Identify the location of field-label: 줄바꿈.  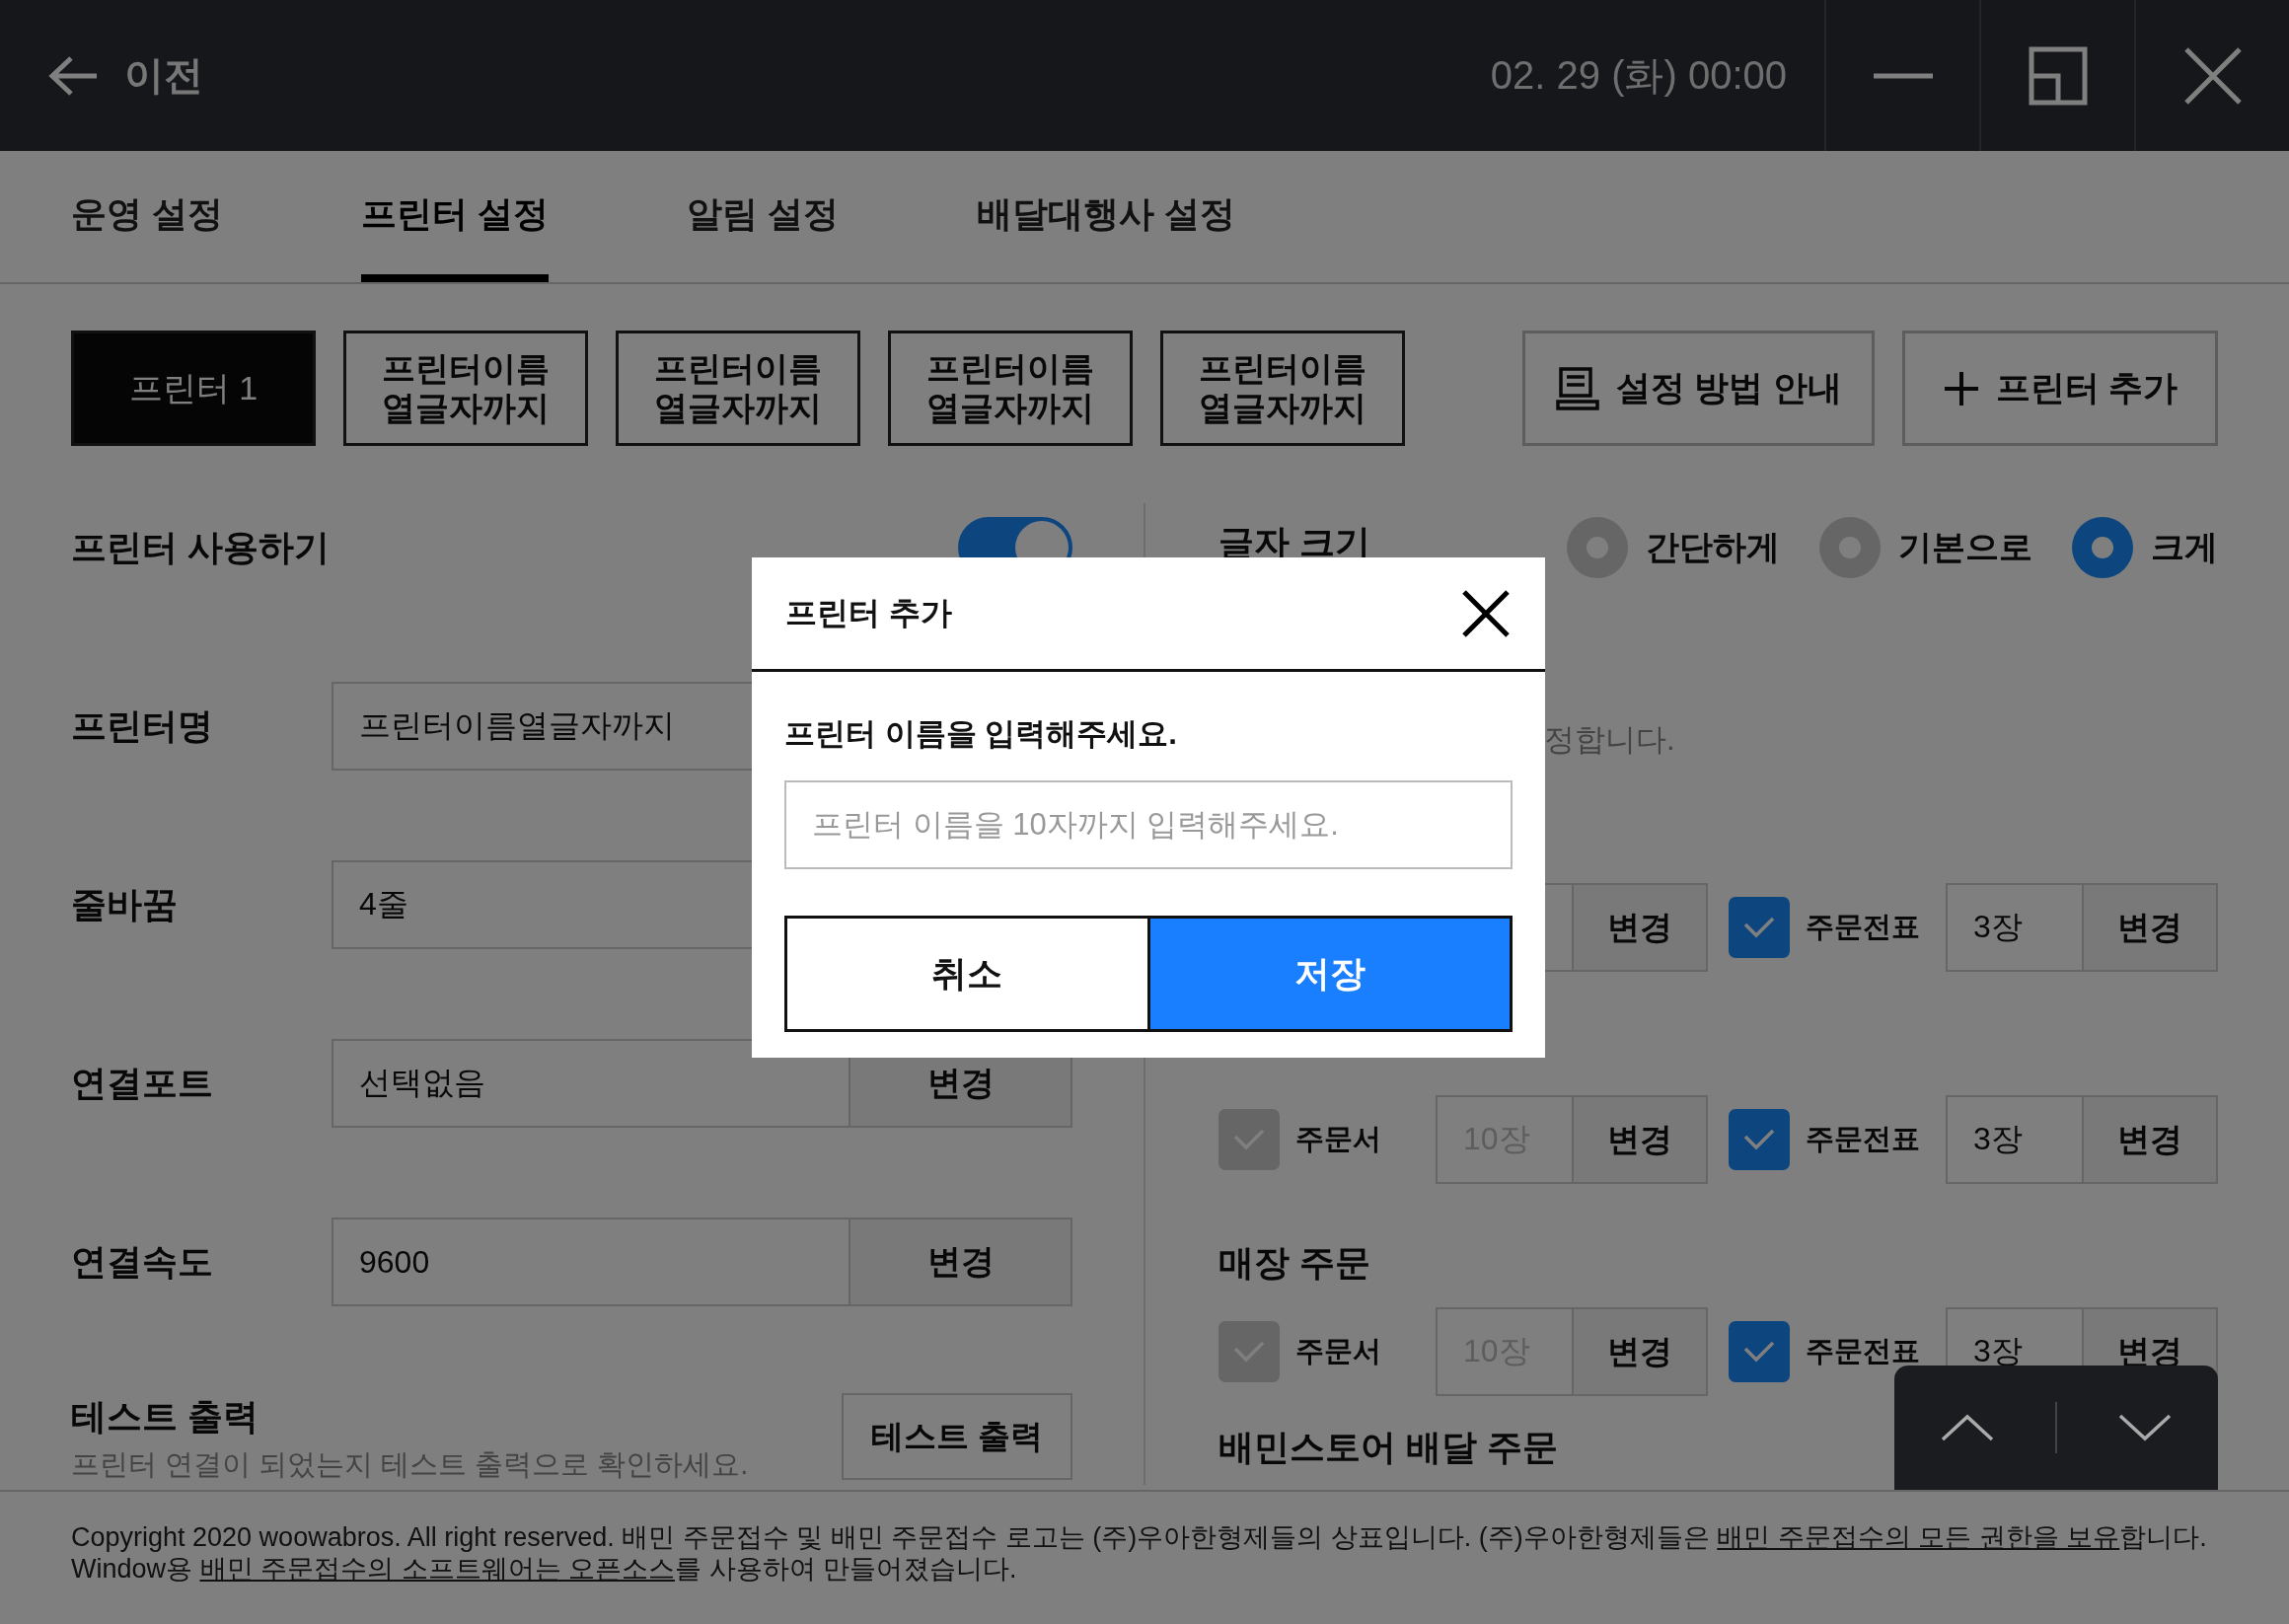
(125, 904).